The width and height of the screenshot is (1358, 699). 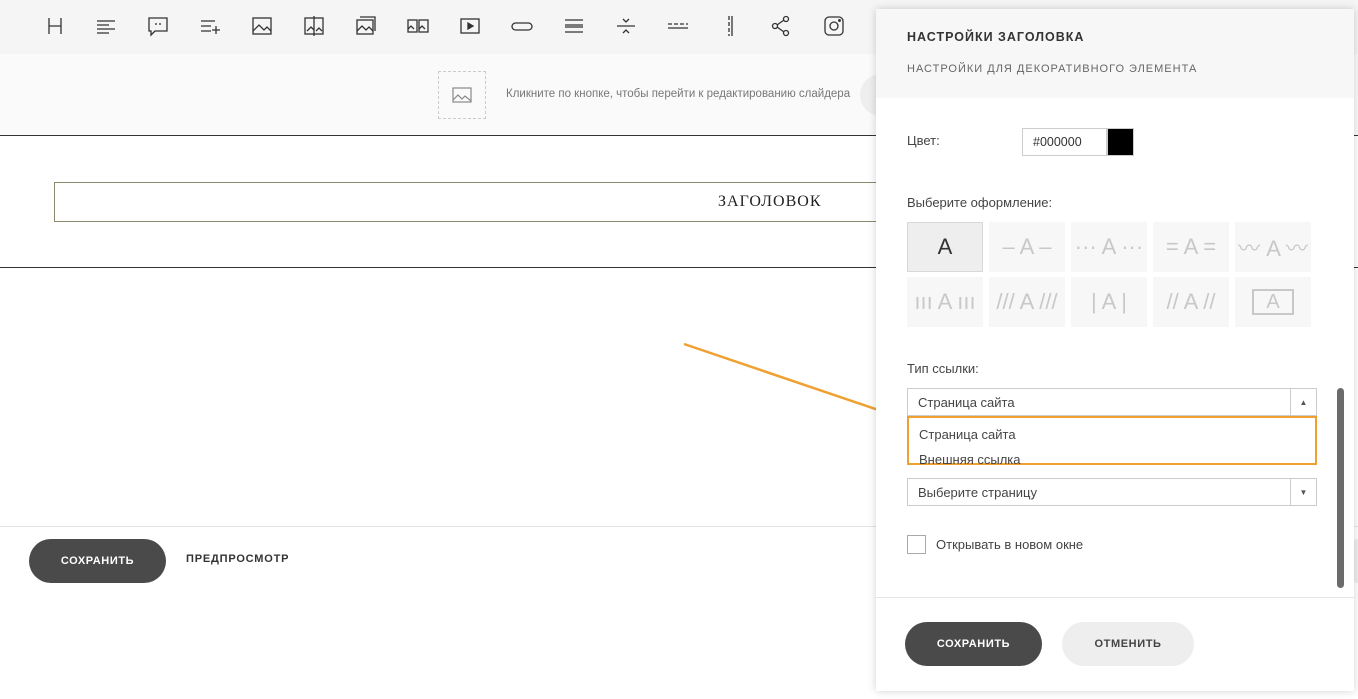 I want to click on save-button: СОХРАНИТЬ, so click(x=97, y=561).